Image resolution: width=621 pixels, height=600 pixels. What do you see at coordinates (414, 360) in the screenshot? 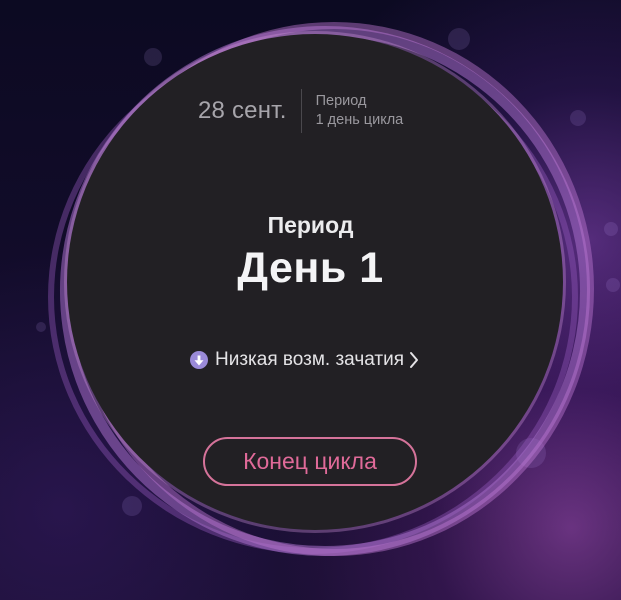
I see `chevron-right-icon` at bounding box center [414, 360].